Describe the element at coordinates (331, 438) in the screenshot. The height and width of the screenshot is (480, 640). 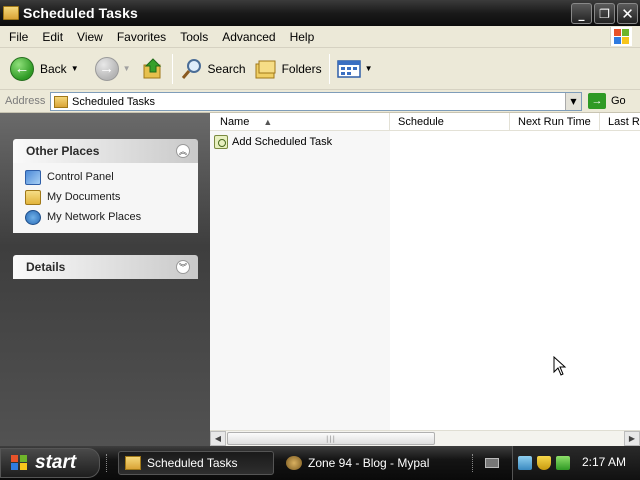
I see `scroll-thumb: |||` at that location.